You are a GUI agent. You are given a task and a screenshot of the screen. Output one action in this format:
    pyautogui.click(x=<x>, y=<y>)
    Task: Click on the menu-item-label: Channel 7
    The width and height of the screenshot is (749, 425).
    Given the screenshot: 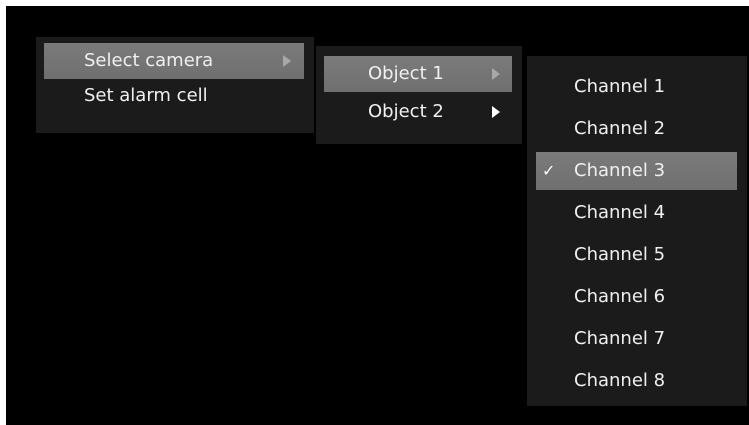 What is the action you would take?
    pyautogui.click(x=620, y=338)
    